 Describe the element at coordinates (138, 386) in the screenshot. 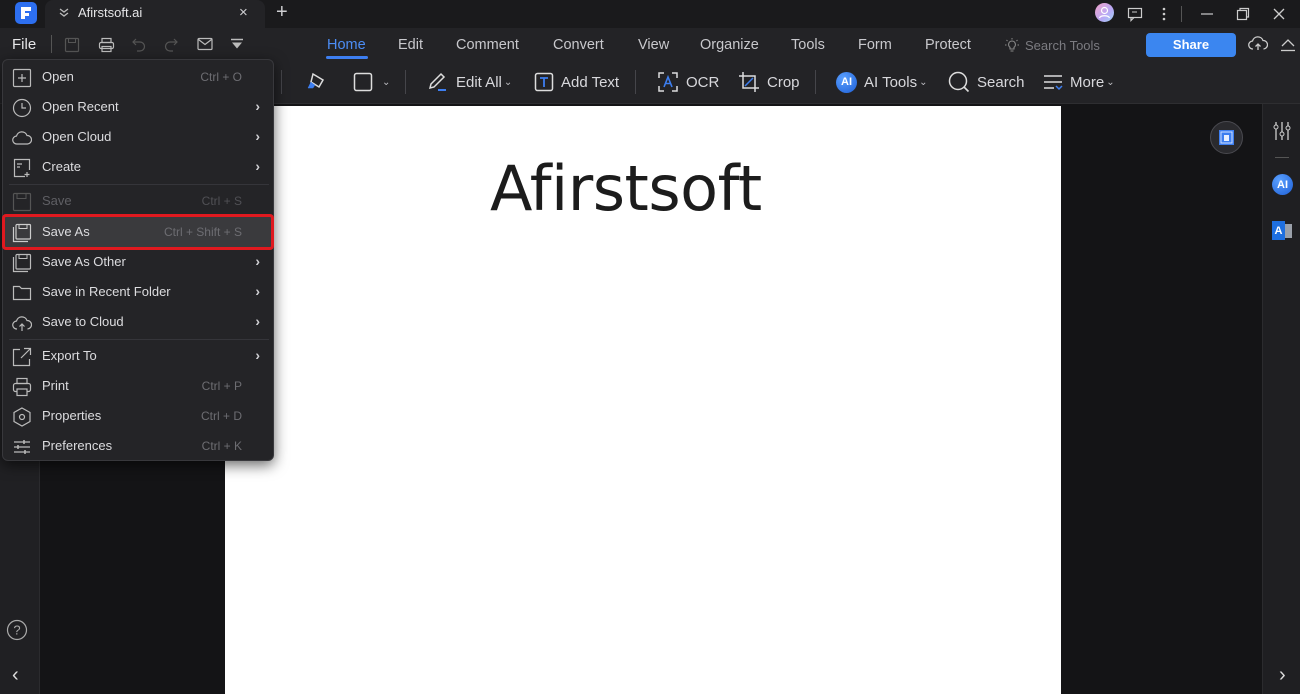

I see `menu-item-print: Print Ctrl + P` at that location.